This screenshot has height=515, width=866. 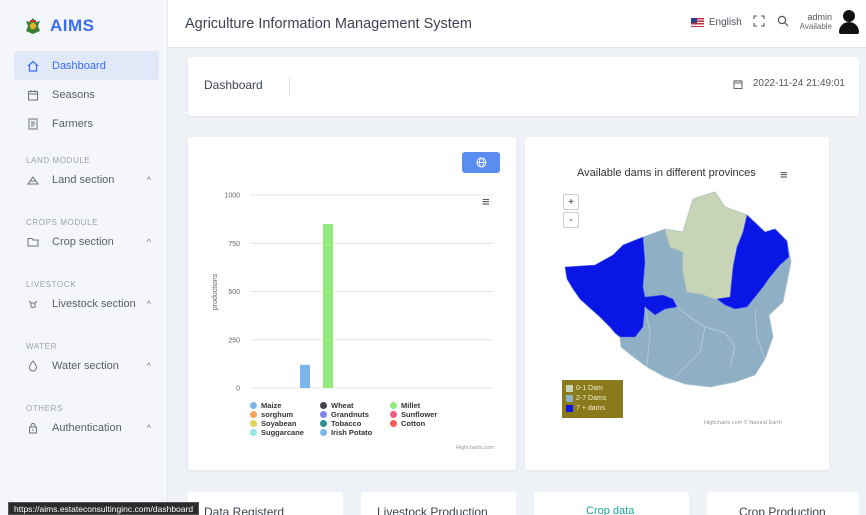 What do you see at coordinates (232, 196) in the screenshot?
I see `y-tick-label: 1000` at bounding box center [232, 196].